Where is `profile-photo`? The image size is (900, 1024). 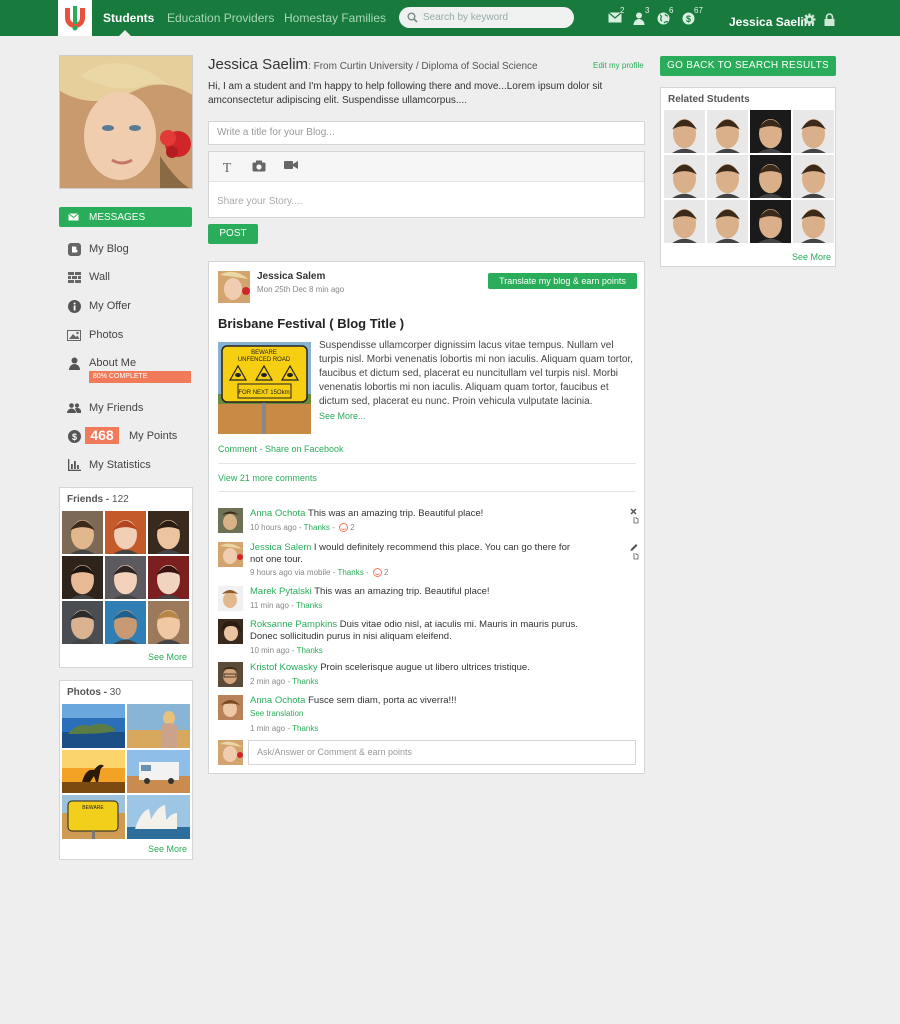
profile-photo is located at coordinates (126, 122).